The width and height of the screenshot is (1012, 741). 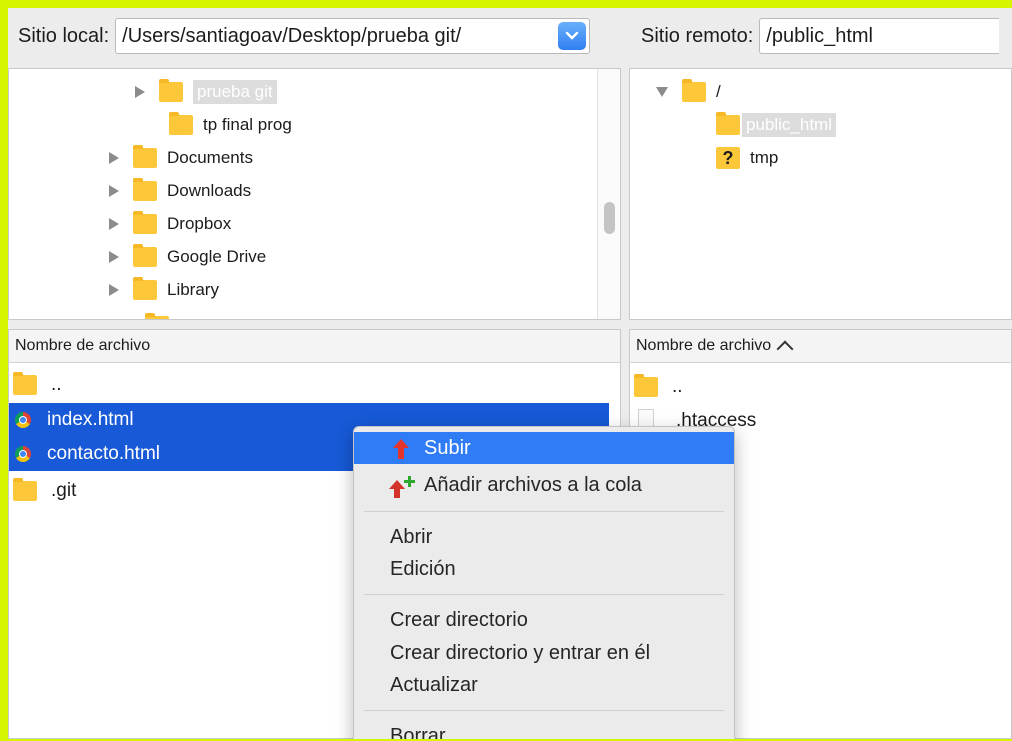 I want to click on tree-item-public-html: public_html, so click(x=776, y=125).